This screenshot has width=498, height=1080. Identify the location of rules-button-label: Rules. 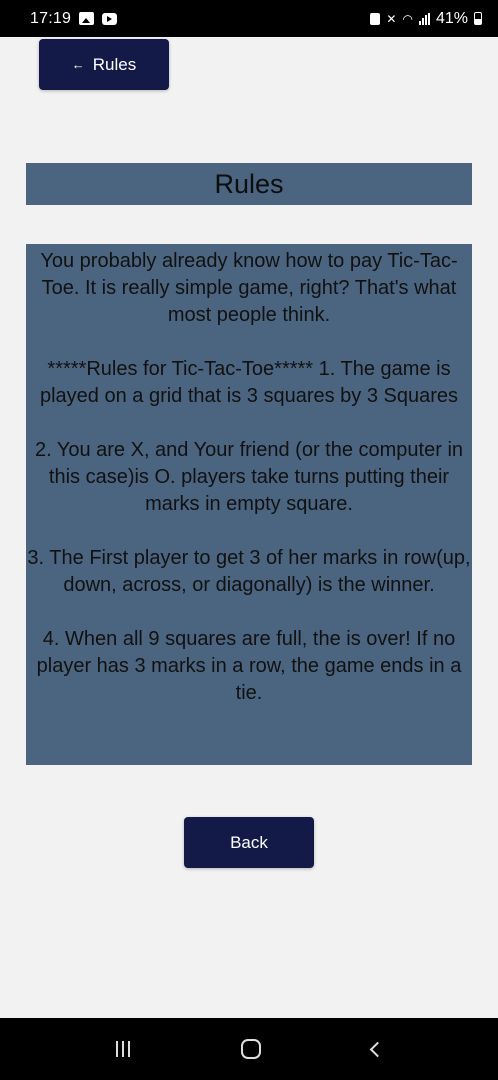
(114, 64).